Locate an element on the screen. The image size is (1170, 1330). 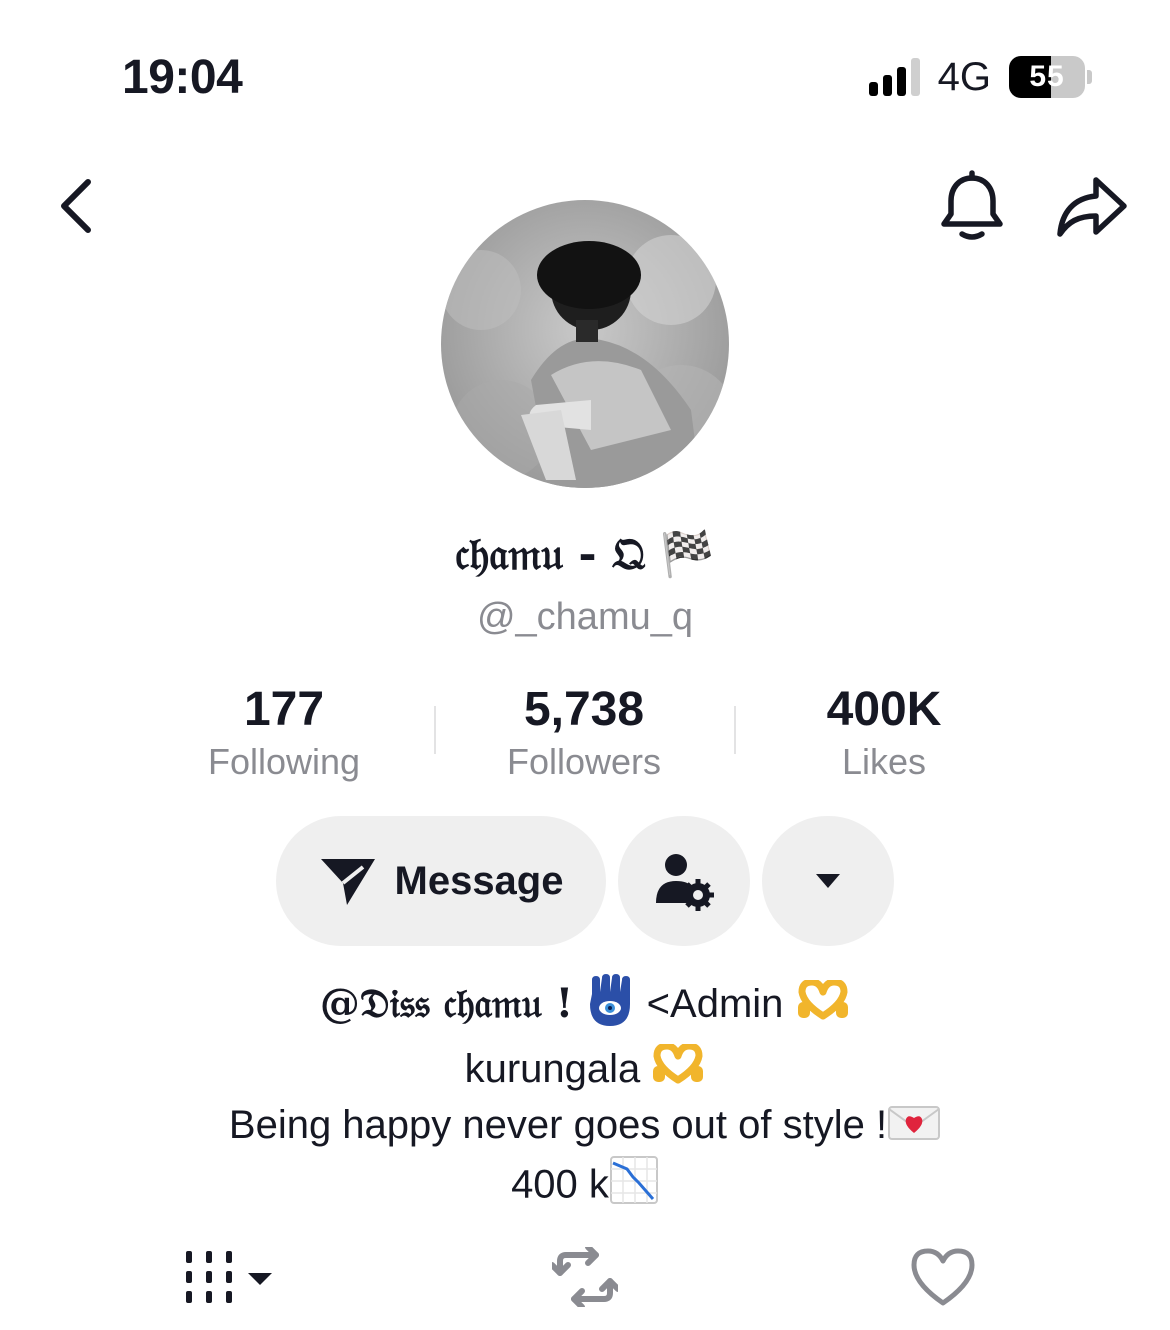
notifications-button is located at coordinates (972, 208).